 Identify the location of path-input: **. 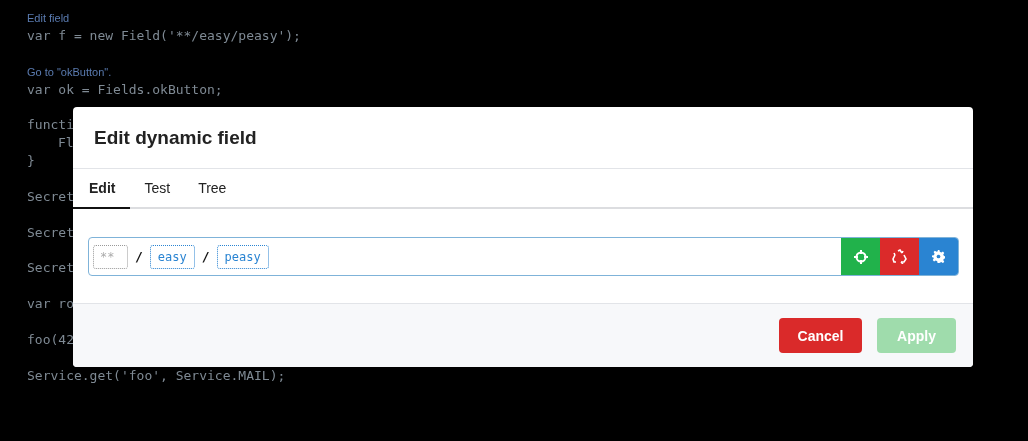
(110, 256).